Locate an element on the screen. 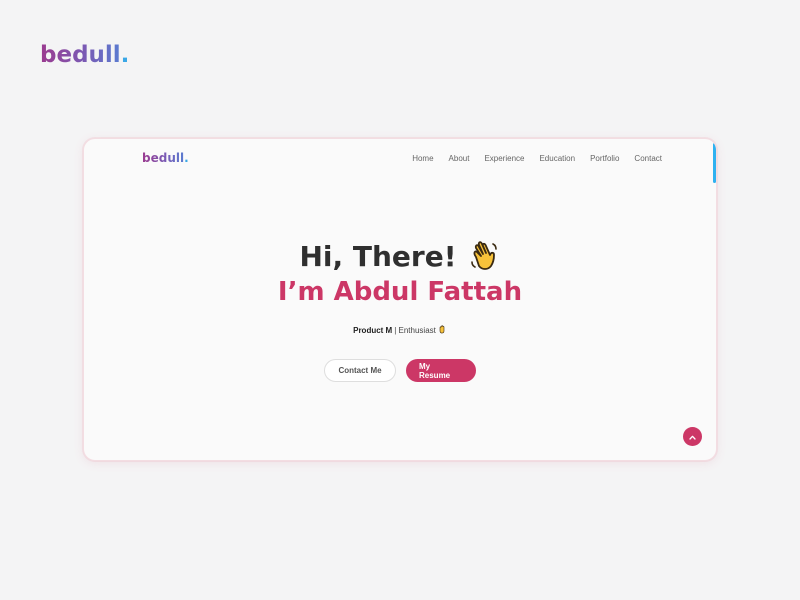  tagline-role: Product M is located at coordinates (373, 330).